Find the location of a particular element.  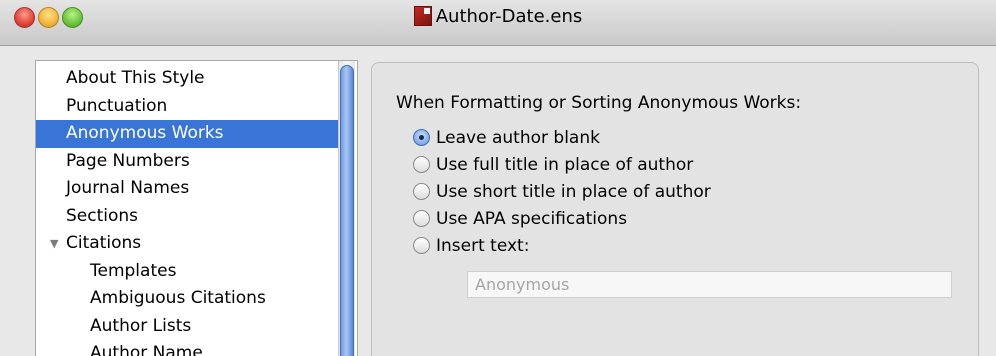

insert-text-field: Anonymous is located at coordinates (709, 284).